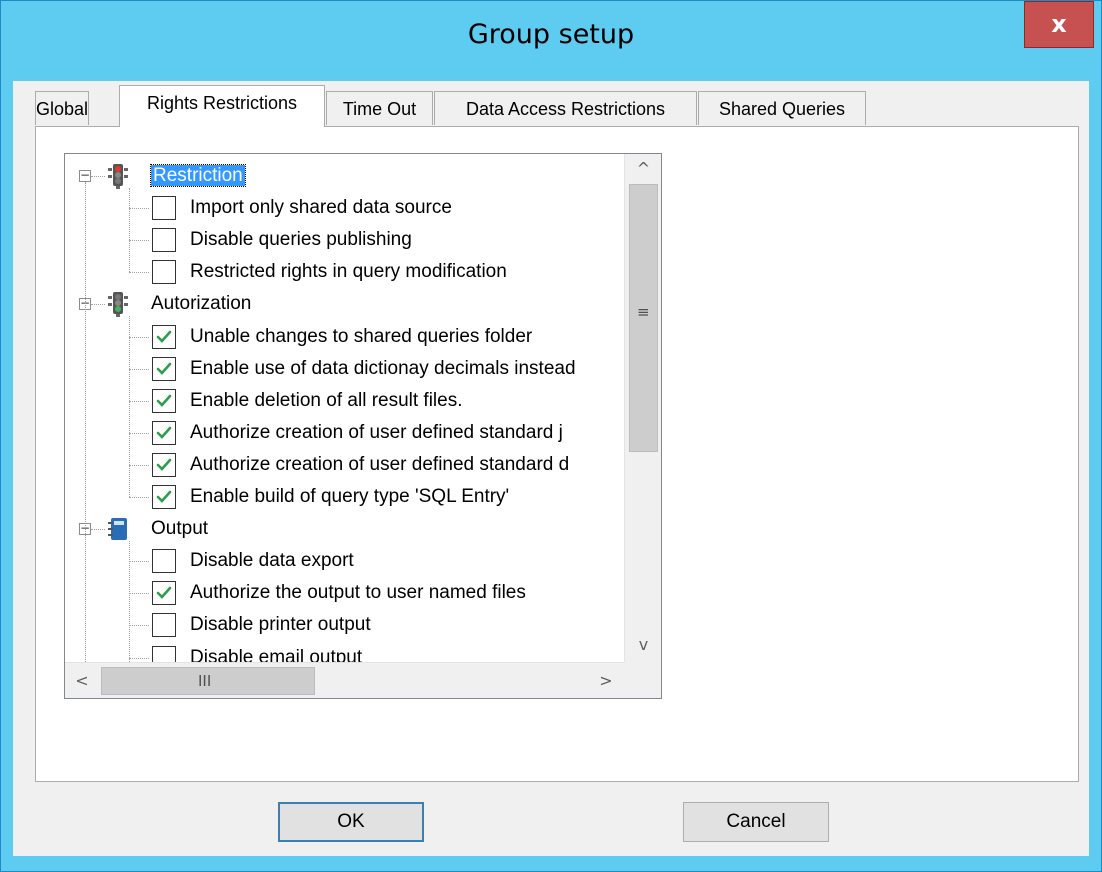  Describe the element at coordinates (276, 652) in the screenshot. I see `tree-item-label: Disable email output` at that location.